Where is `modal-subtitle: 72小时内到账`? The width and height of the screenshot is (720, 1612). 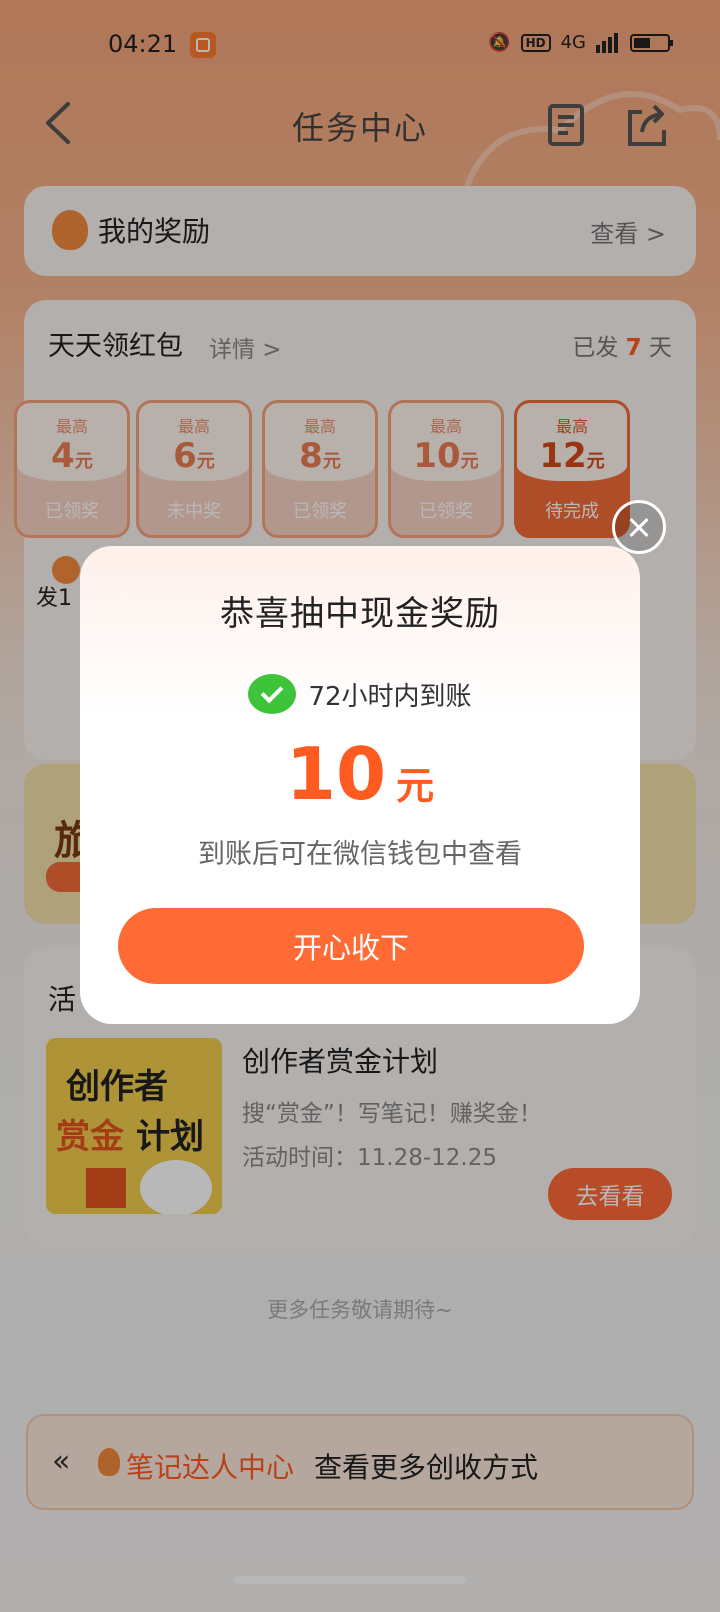
modal-subtitle: 72小时内到账 is located at coordinates (360, 694).